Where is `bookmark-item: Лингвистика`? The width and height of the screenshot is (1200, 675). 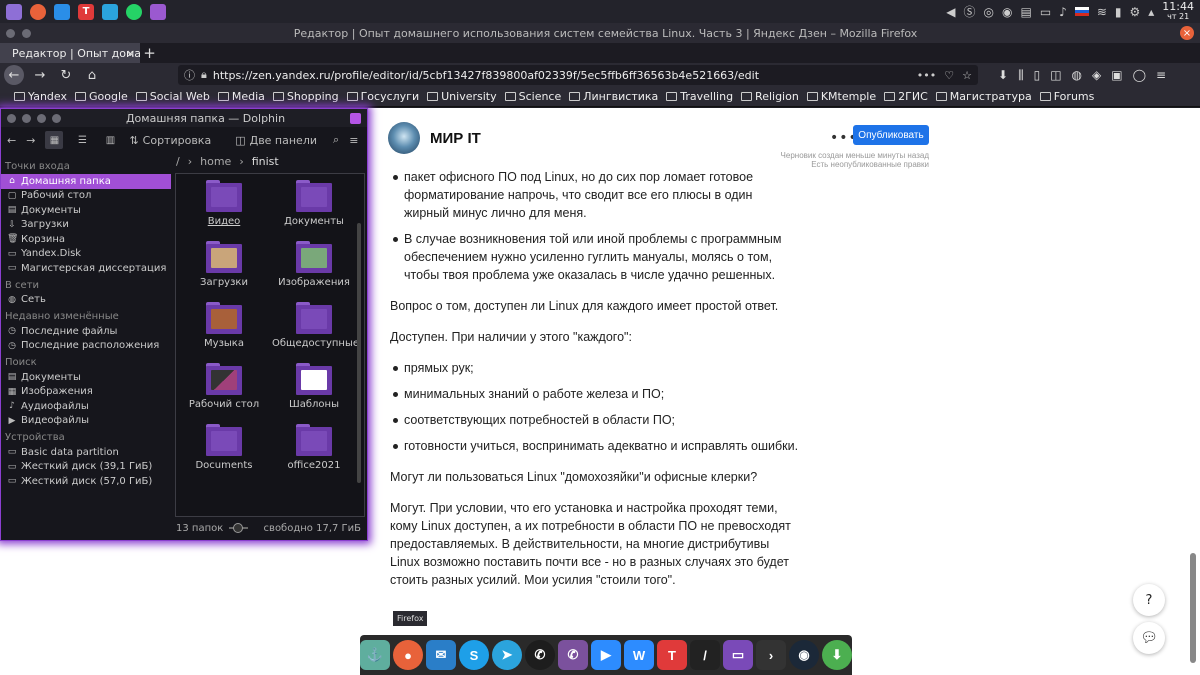 bookmark-item: Лингвистика is located at coordinates (613, 96).